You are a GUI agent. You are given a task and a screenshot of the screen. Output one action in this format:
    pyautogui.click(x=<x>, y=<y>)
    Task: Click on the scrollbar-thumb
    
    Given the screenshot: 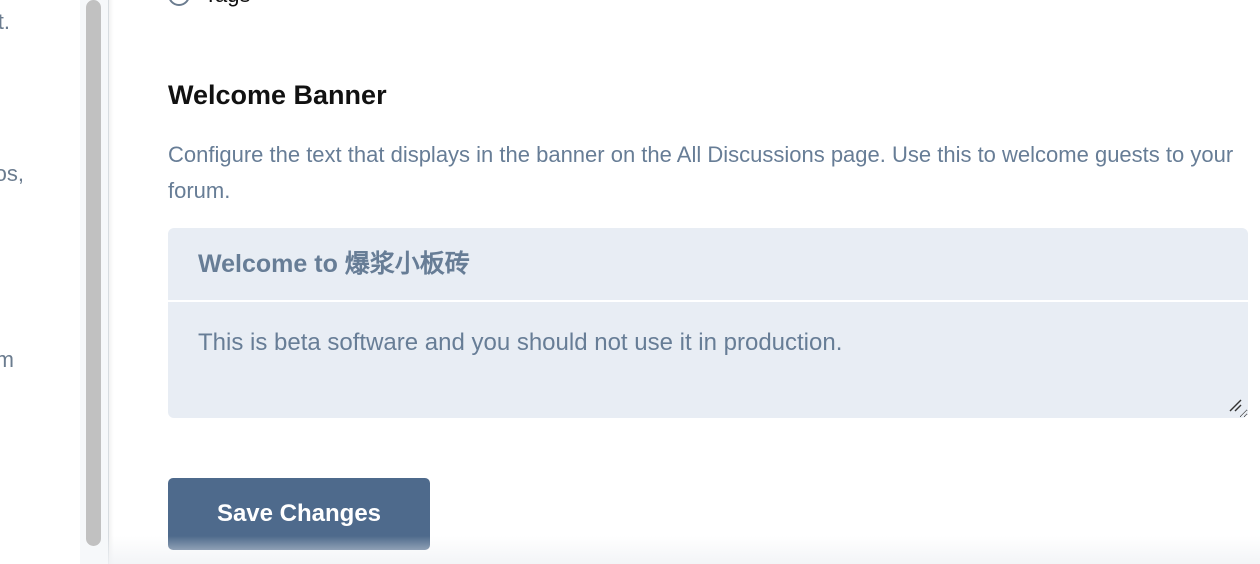 What is the action you would take?
    pyautogui.click(x=93, y=273)
    